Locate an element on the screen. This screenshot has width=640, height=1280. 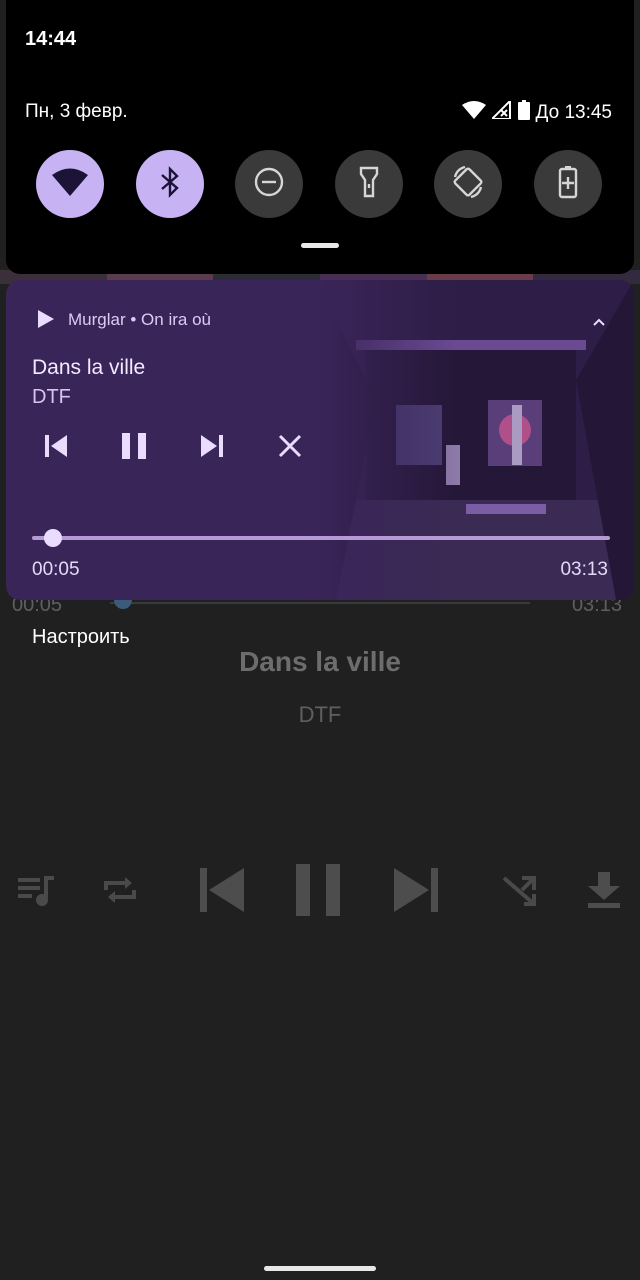
dnd-tile is located at coordinates (269, 184).